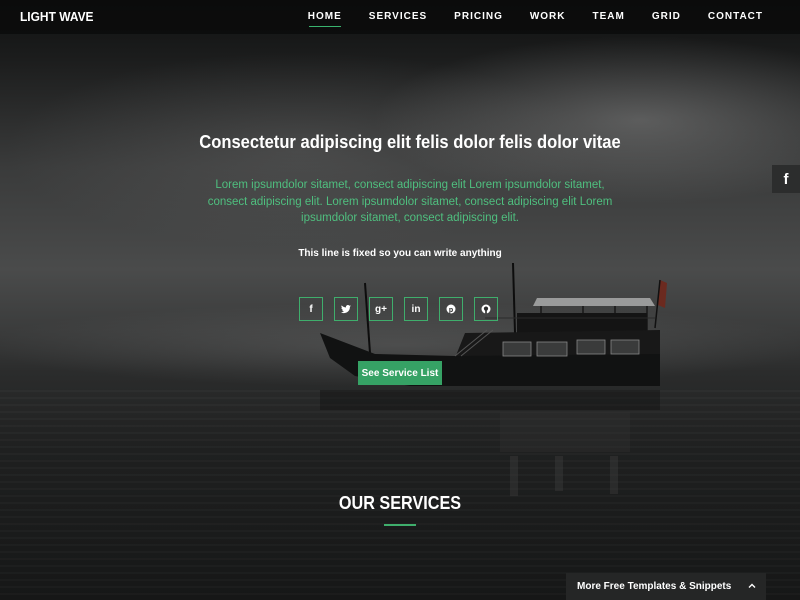 The image size is (800, 600). I want to click on svg-text: p, so click(451, 310).